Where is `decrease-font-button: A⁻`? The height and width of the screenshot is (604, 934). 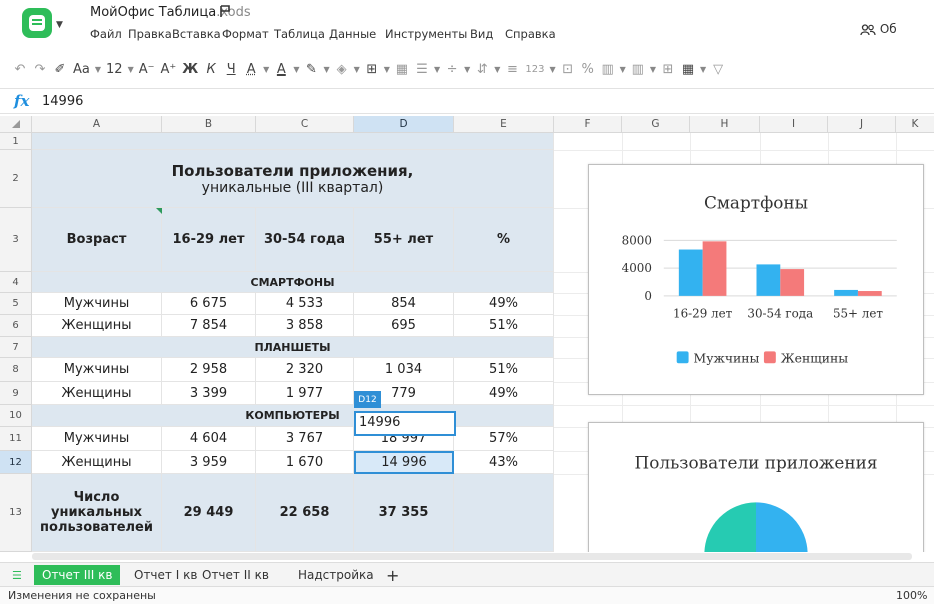
decrease-font-button: A⁻ is located at coordinates (147, 69).